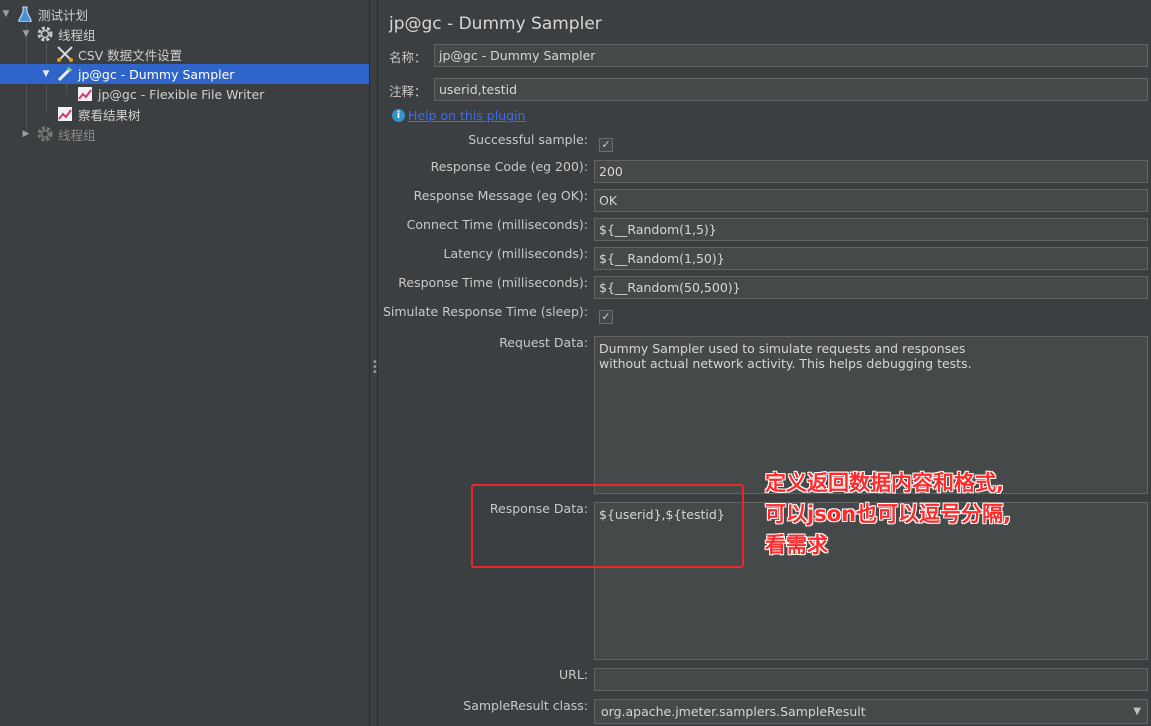 This screenshot has height=726, width=1151. Describe the element at coordinates (500, 195) in the screenshot. I see `response-message-label: Response Message (eg OK):` at that location.